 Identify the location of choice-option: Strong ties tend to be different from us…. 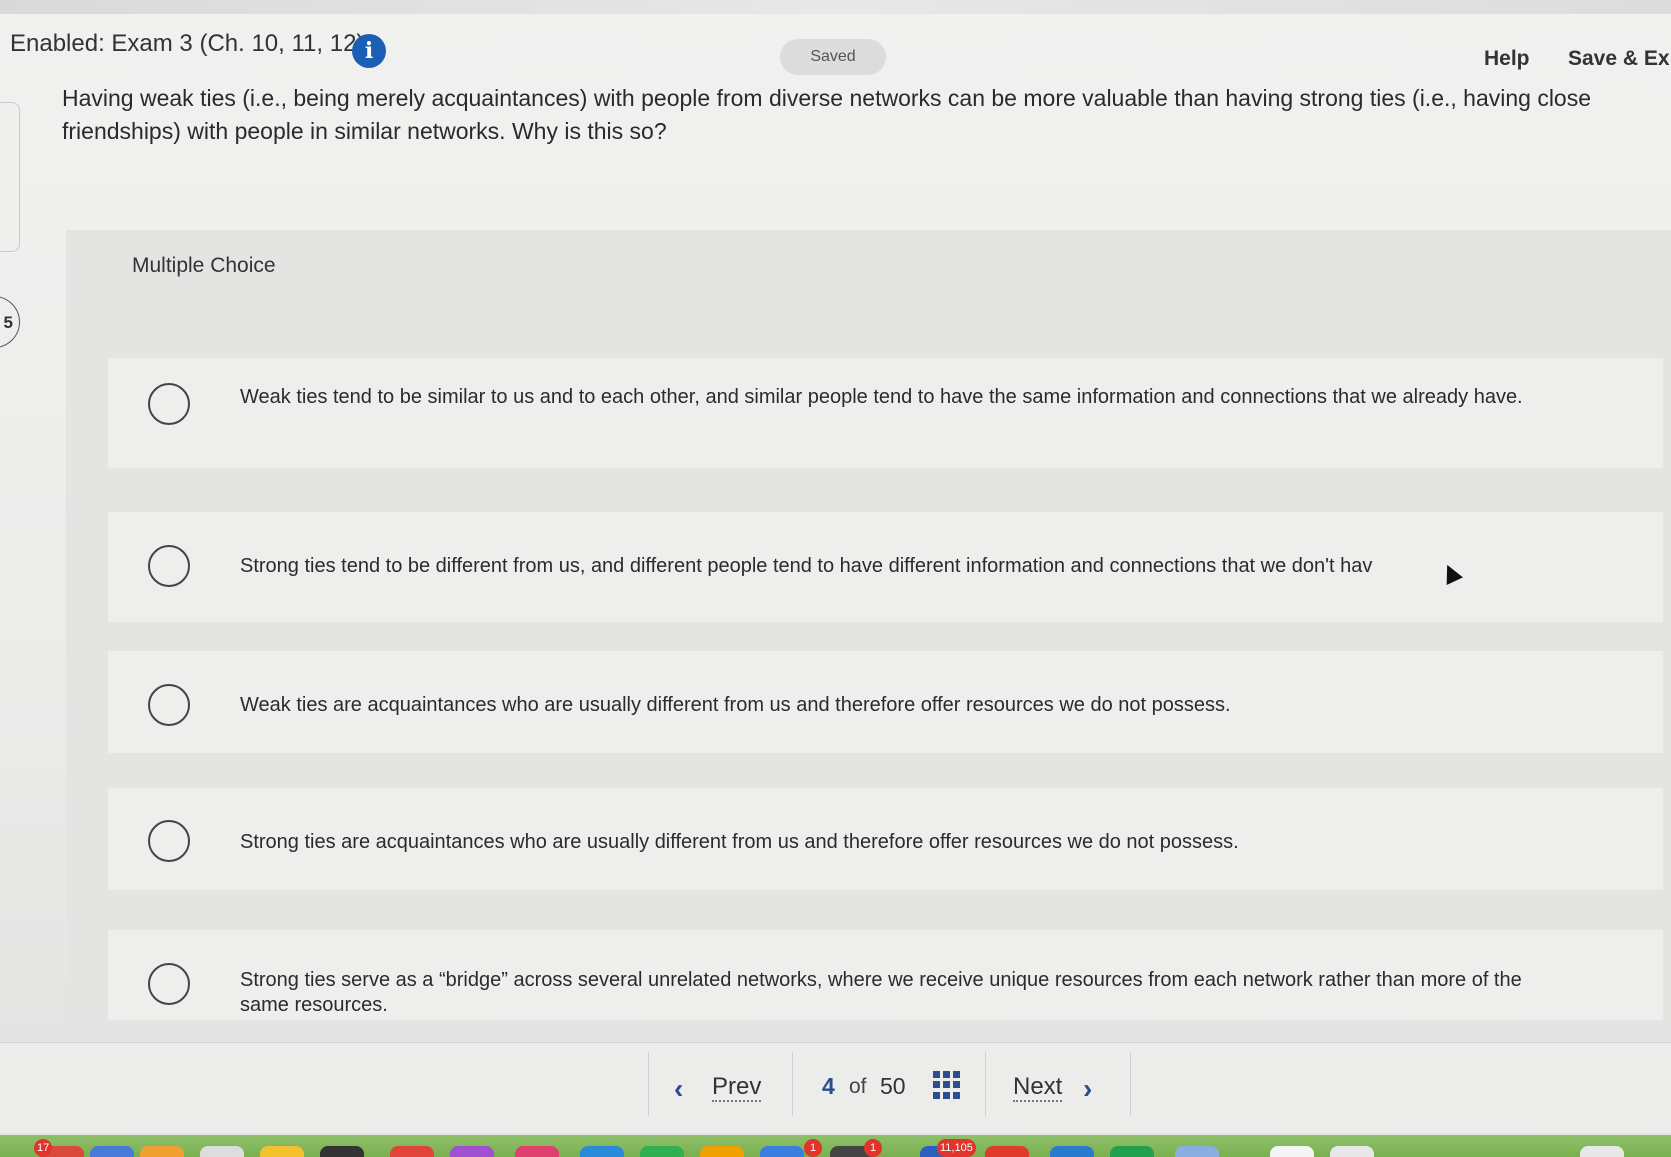
(885, 567).